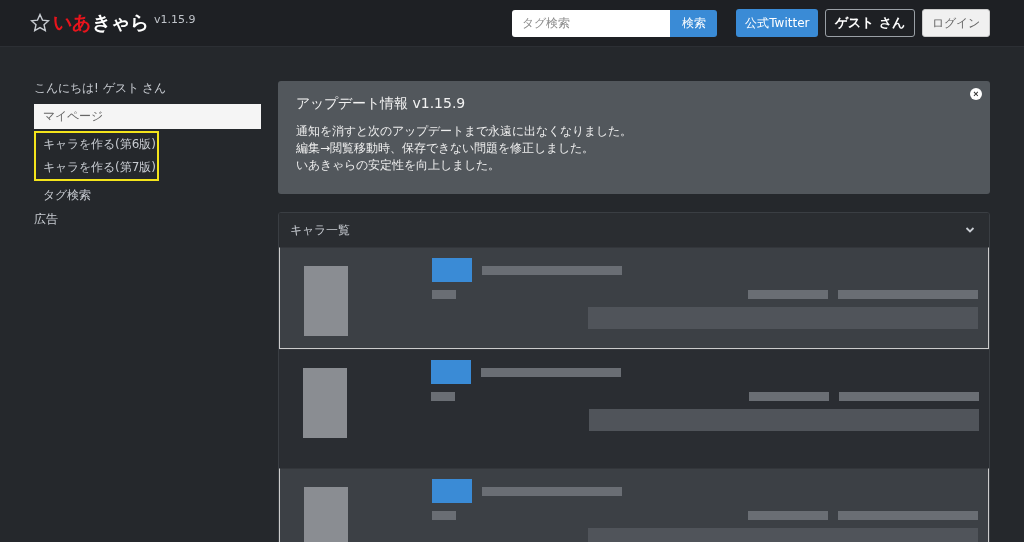  Describe the element at coordinates (956, 23) in the screenshot. I see `header-button: ログイン` at that location.